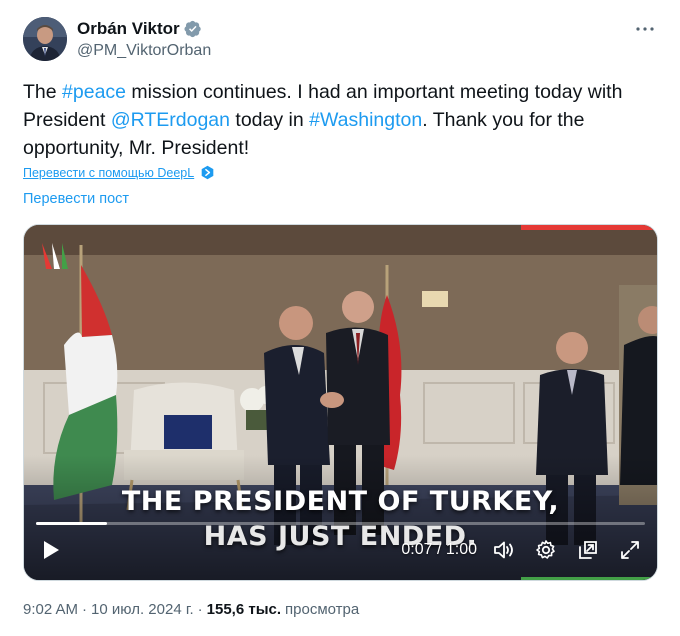 The image size is (680, 636). I want to click on views-count: 155,6 тыс., so click(244, 609).